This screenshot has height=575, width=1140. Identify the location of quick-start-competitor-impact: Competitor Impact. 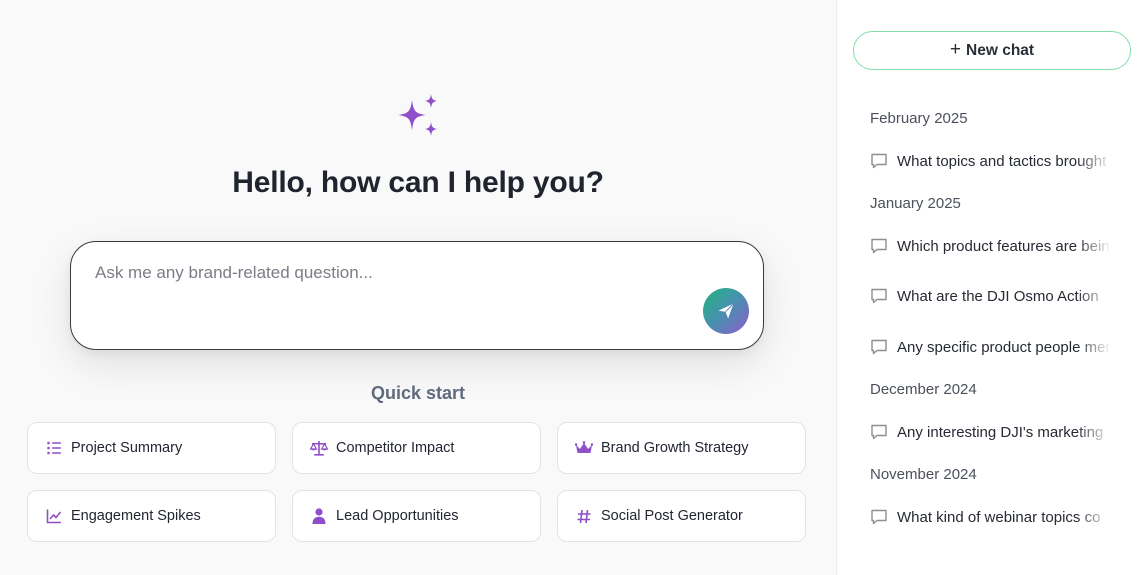
(416, 448).